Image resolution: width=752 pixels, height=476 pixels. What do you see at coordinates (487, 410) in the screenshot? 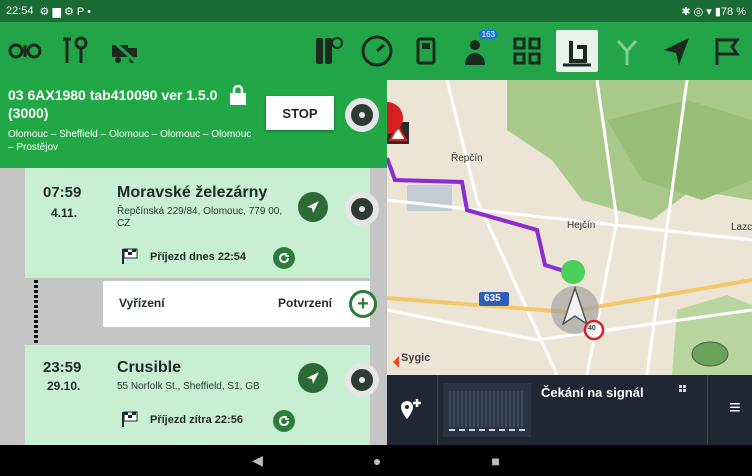
I see `signal-graph` at bounding box center [487, 410].